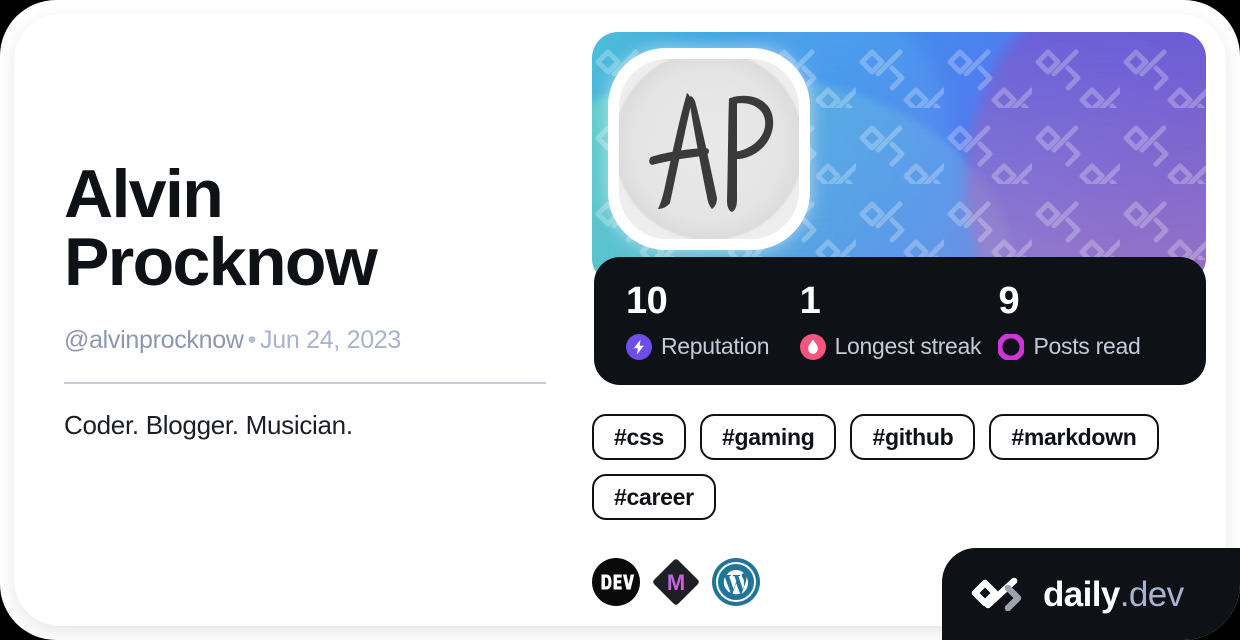  I want to click on wordpress-icon, so click(736, 582).